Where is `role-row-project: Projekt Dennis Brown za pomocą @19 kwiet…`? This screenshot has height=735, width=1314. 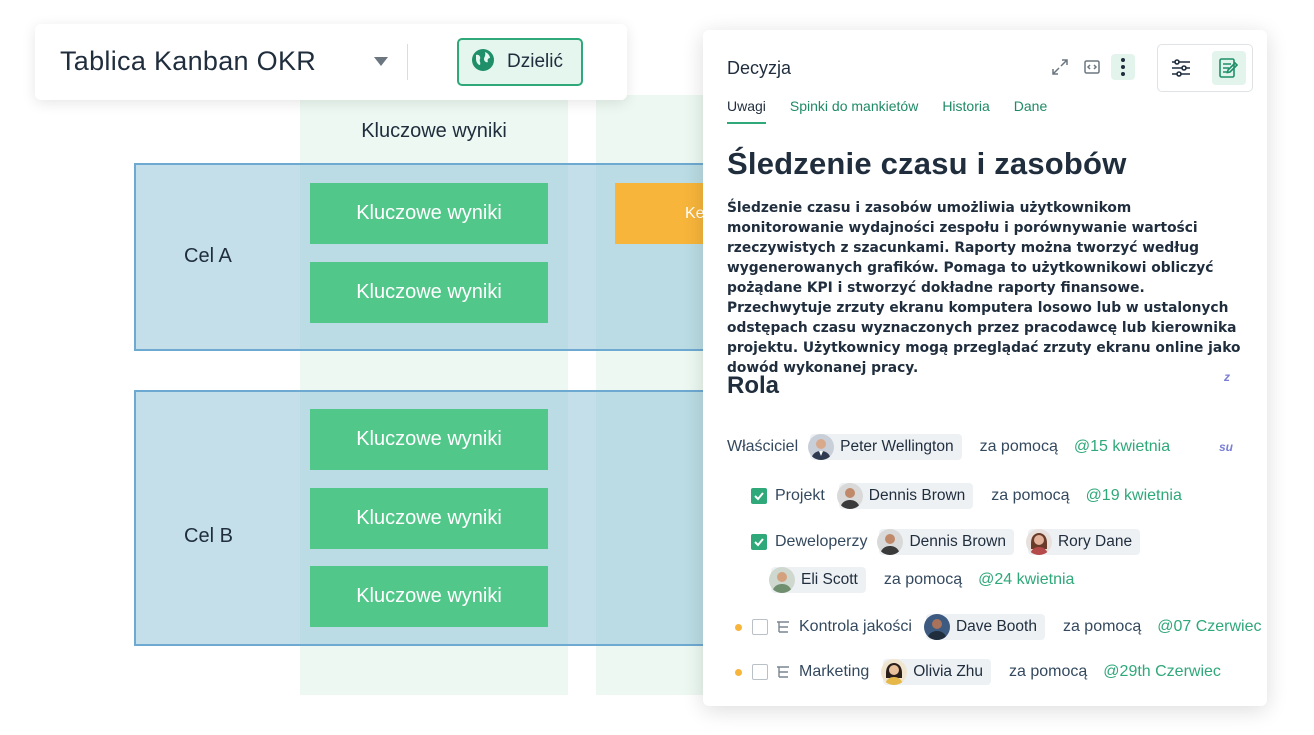
role-row-project: Projekt Dennis Brown za pomocą @19 kwiet… is located at coordinates (966, 496).